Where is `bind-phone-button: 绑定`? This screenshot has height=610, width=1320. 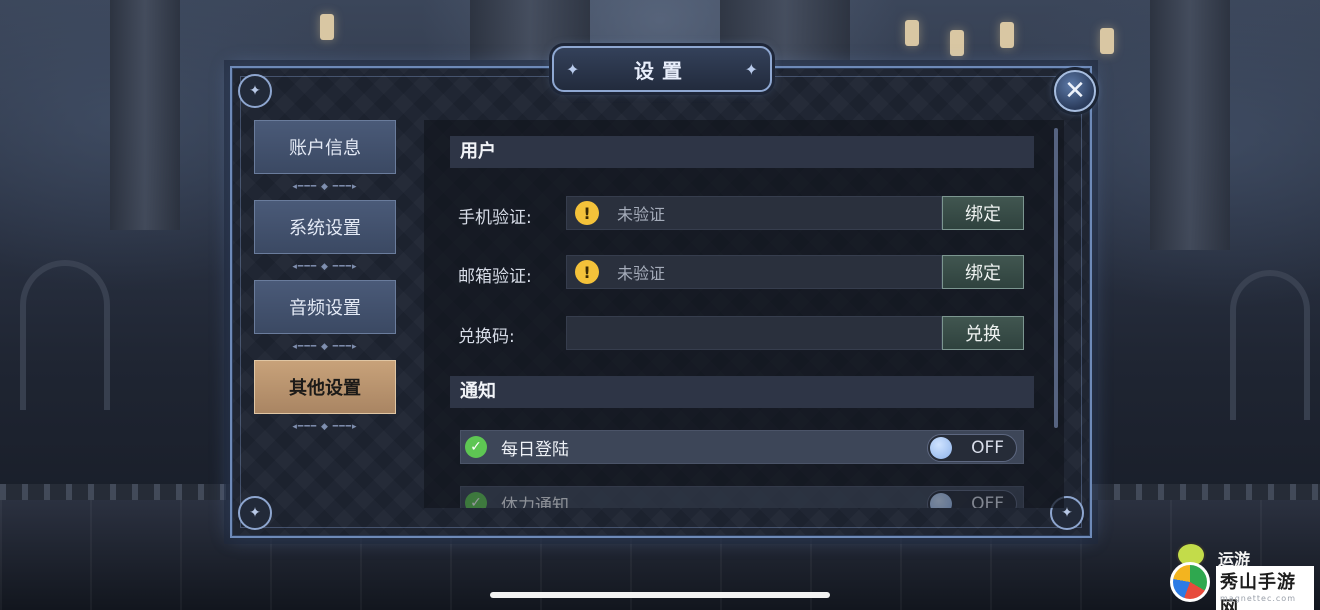
bind-phone-button: 绑定 is located at coordinates (983, 213).